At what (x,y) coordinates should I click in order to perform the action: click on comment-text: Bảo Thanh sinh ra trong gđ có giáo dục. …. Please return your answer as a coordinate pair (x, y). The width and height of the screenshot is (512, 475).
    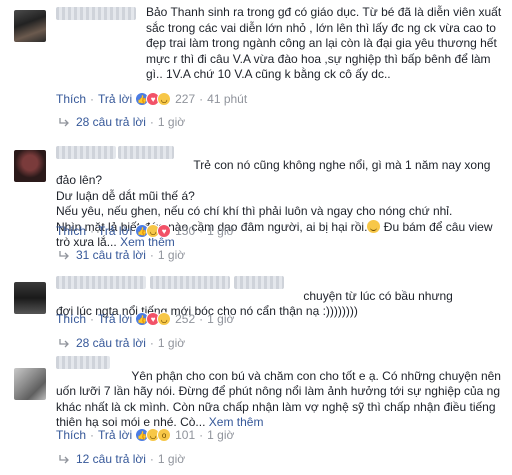
    Looking at the image, I should click on (325, 43).